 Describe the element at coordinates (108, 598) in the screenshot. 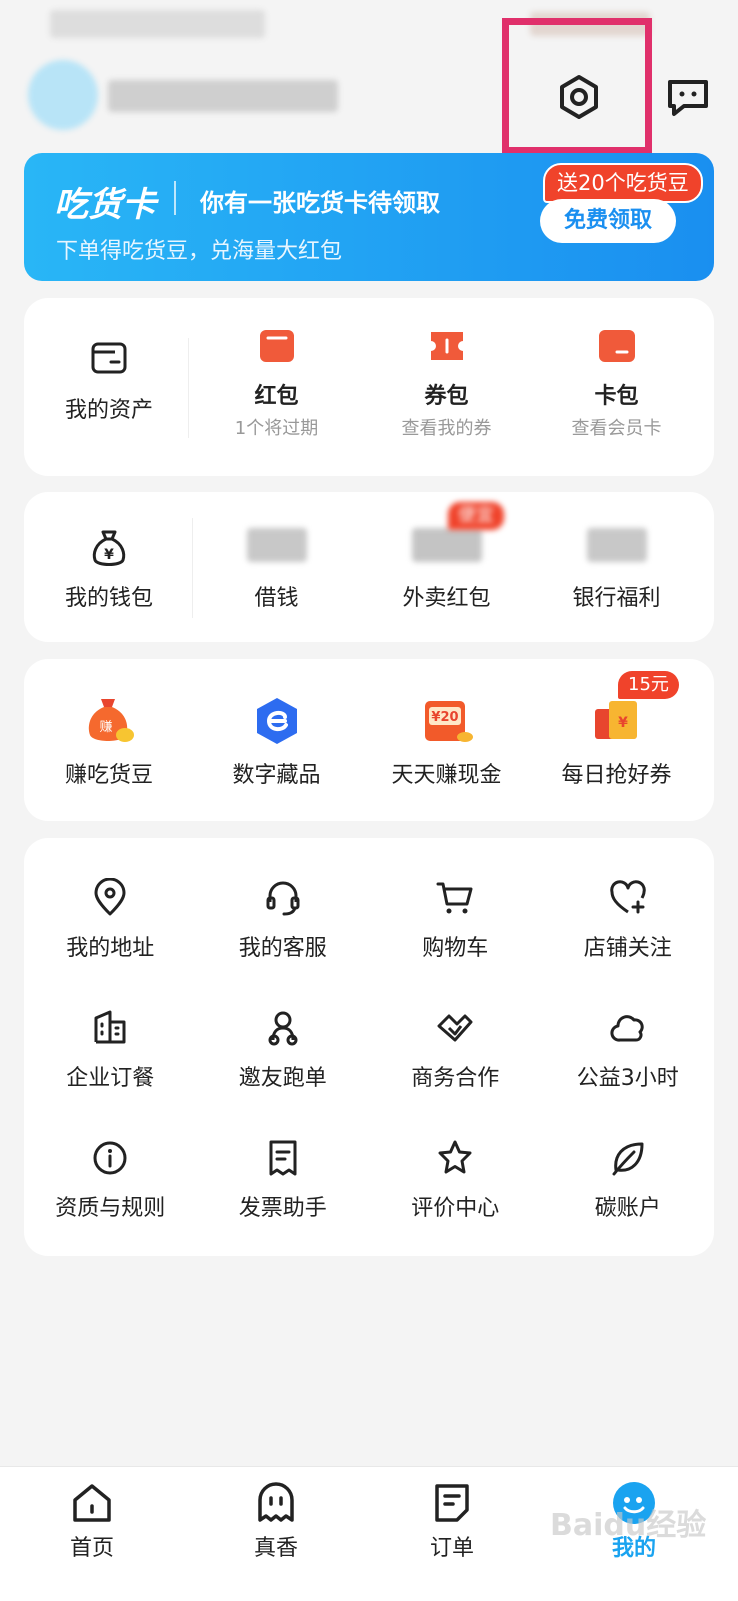

I see `my-wallet-label: 我的钱包` at that location.